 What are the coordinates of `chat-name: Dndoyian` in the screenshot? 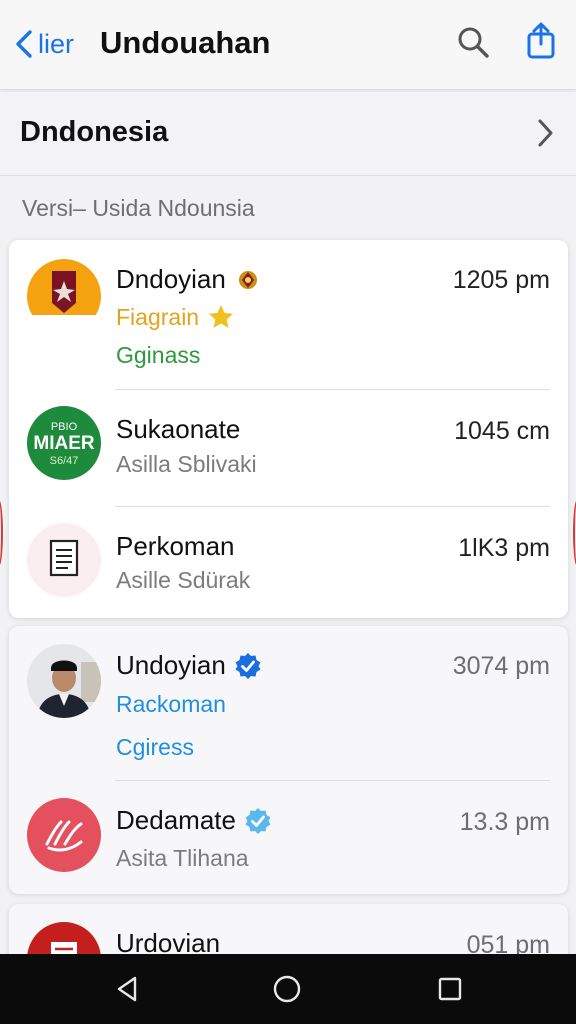 It's located at (189, 279).